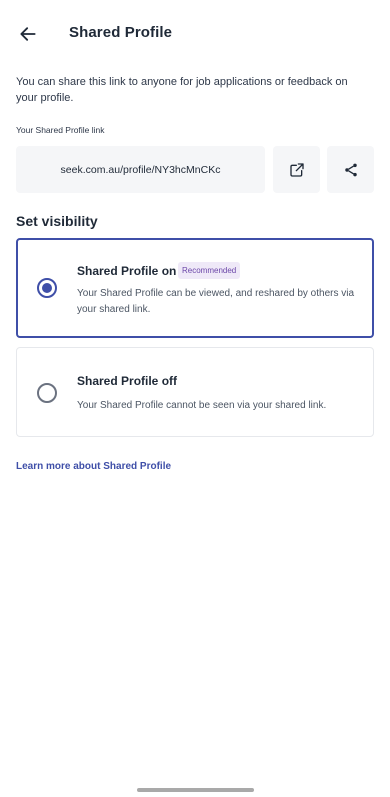 The height and width of the screenshot is (797, 390). I want to click on share-link-button, so click(350, 169).